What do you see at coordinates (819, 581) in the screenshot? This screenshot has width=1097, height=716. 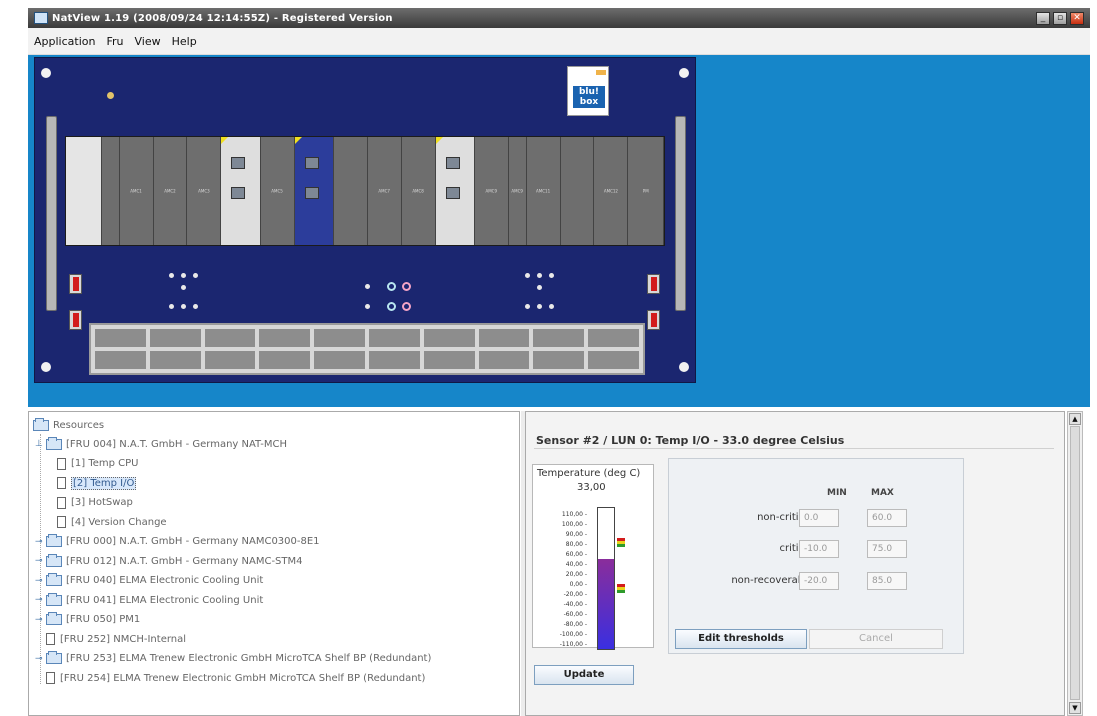 I see `non-recoverable-min-field: -20.0` at bounding box center [819, 581].